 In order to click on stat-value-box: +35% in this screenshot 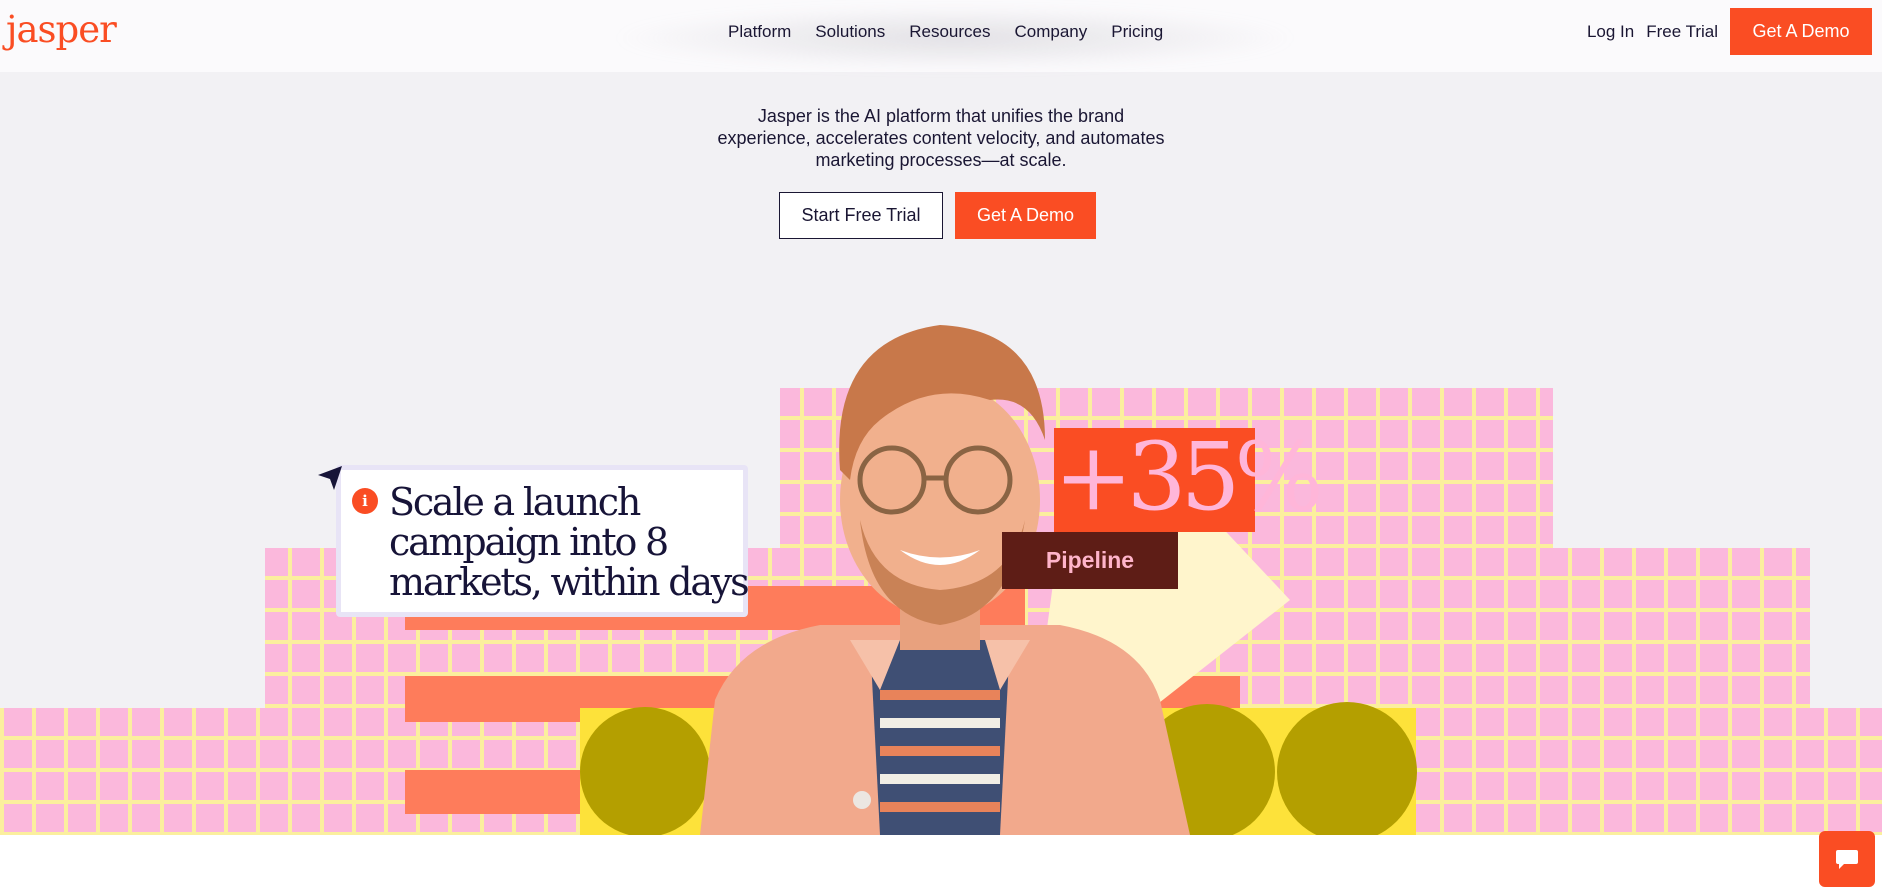, I will do `click(1189, 477)`.